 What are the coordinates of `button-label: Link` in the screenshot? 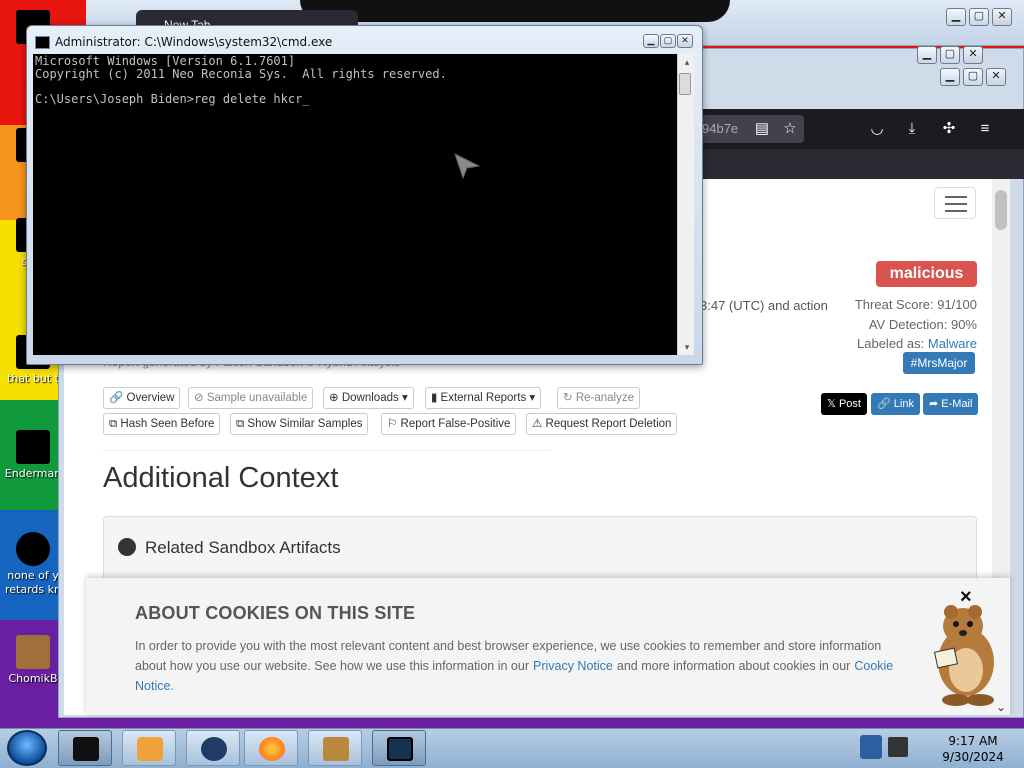 It's located at (903, 404).